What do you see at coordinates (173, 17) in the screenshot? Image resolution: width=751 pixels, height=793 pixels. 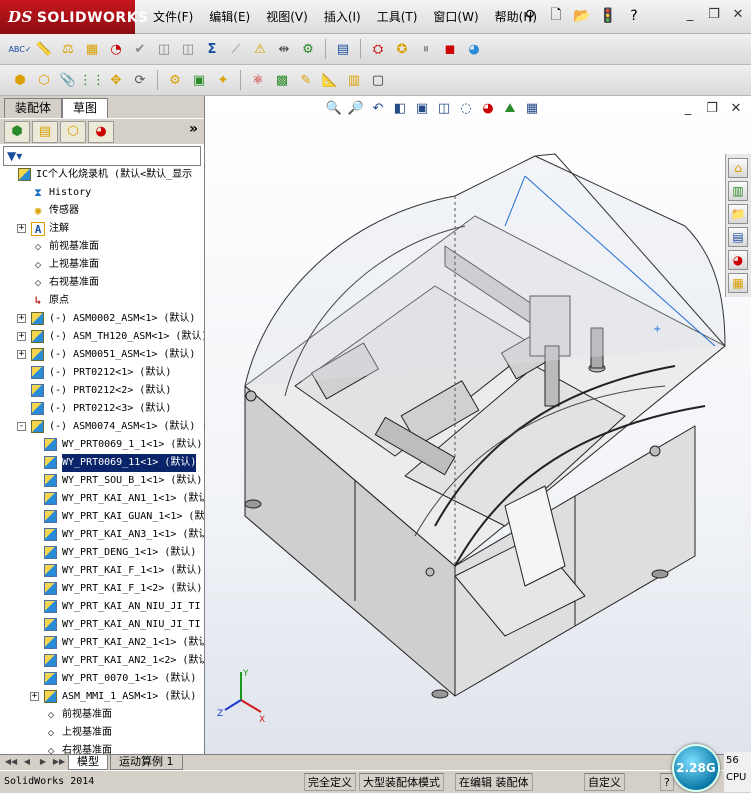 I see `menu-file: 文件(F)` at bounding box center [173, 17].